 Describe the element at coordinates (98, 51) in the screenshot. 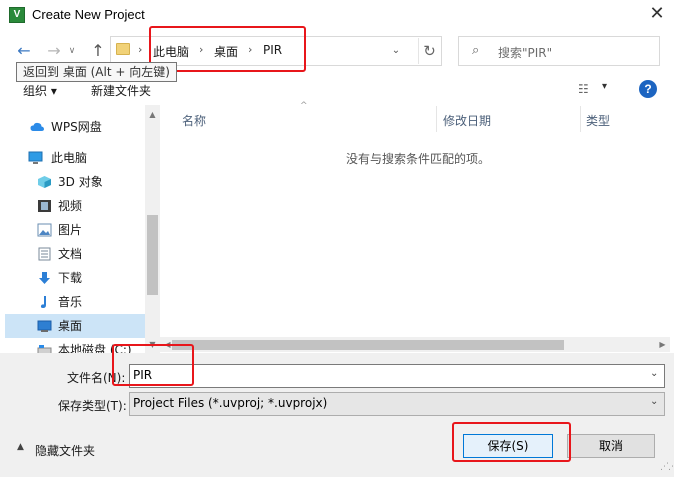

I see `up-arrow-icon: ↑` at that location.